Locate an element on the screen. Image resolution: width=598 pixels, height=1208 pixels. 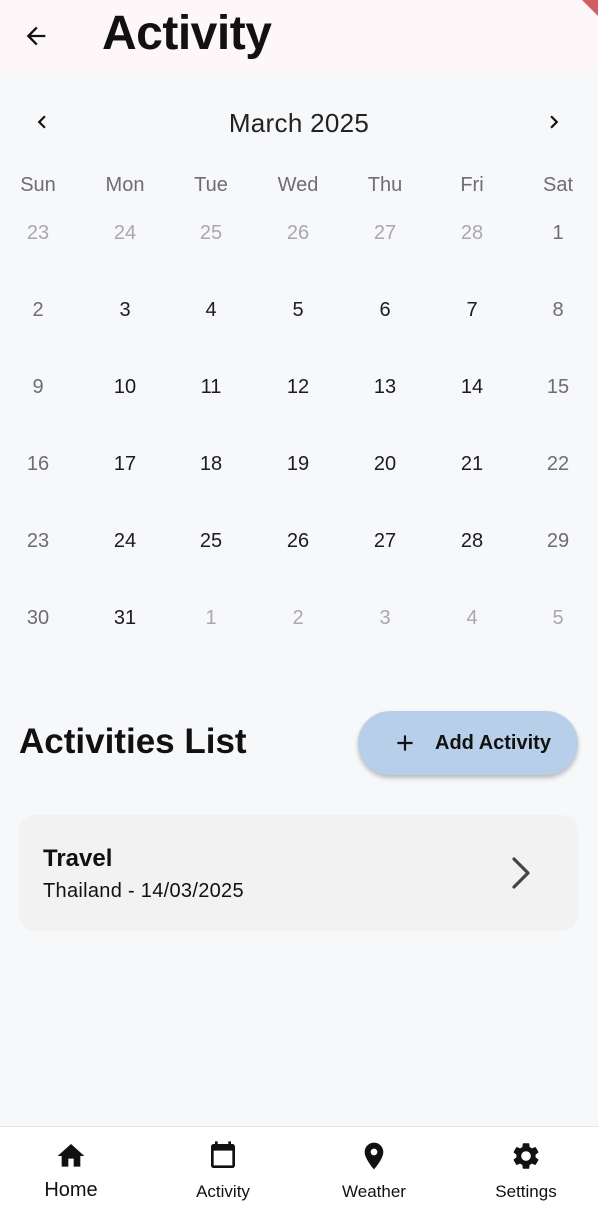
nav-label-settings: Settings is located at coordinates (526, 1191).